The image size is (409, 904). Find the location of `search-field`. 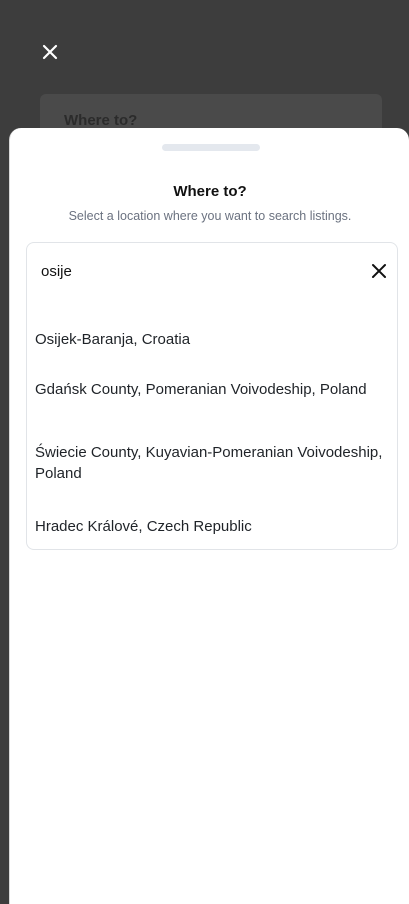

search-field is located at coordinates (212, 270).